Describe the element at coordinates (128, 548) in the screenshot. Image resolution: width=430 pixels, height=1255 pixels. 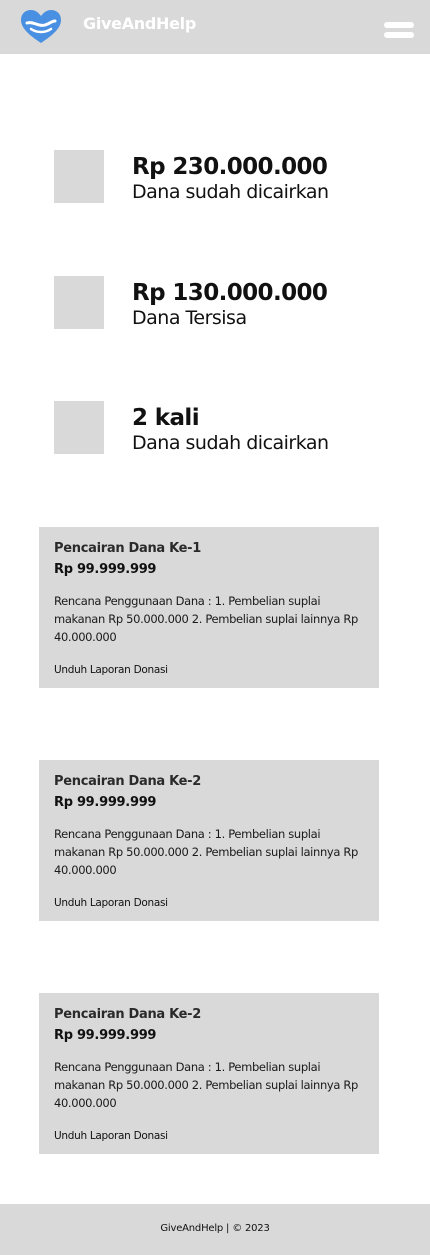
I see `card-title: Pencairan Dana Ke-1` at that location.